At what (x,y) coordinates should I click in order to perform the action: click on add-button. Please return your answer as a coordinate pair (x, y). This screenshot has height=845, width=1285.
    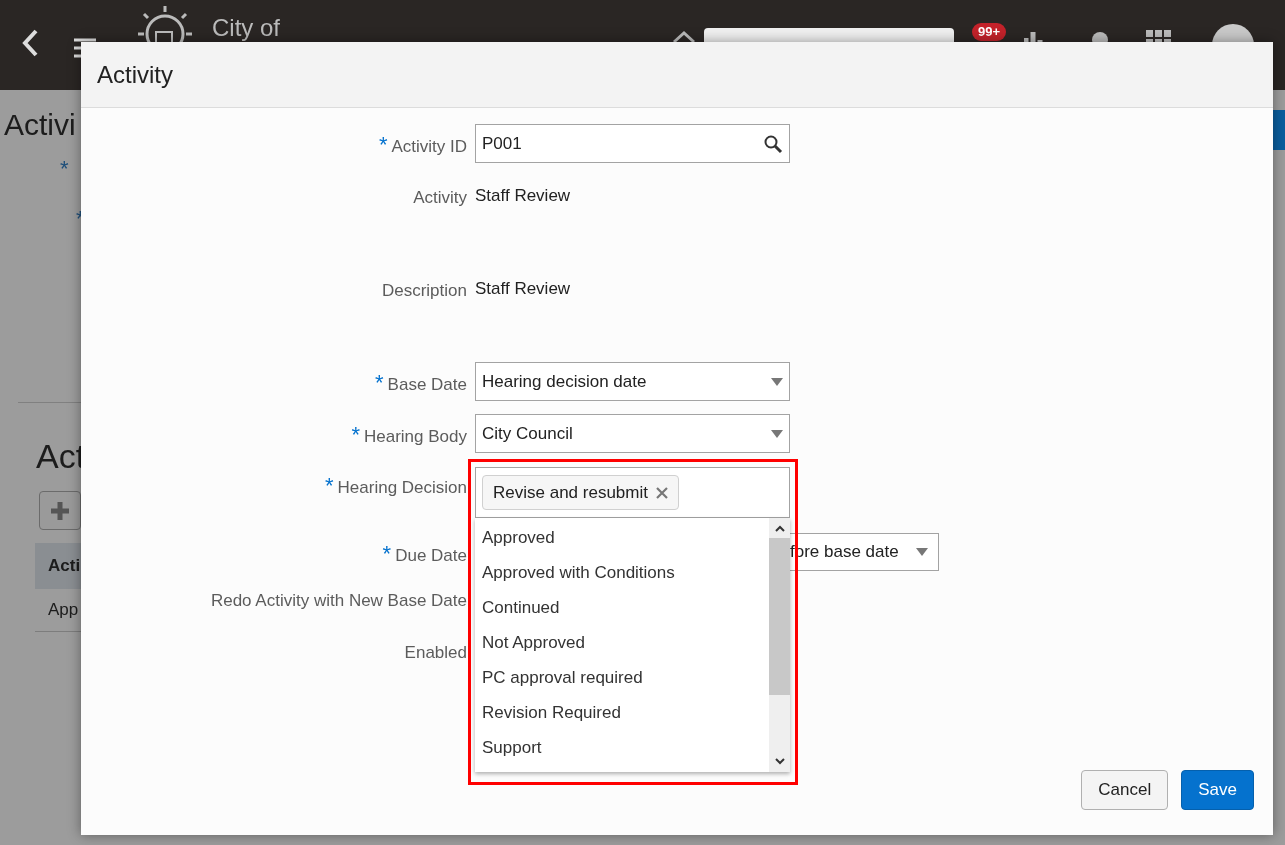
    Looking at the image, I should click on (60, 510).